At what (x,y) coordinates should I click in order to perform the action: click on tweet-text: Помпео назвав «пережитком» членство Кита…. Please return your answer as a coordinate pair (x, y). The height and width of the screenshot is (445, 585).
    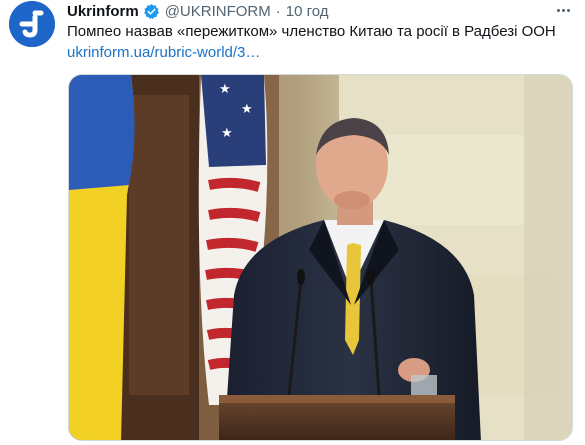
    Looking at the image, I should click on (311, 31).